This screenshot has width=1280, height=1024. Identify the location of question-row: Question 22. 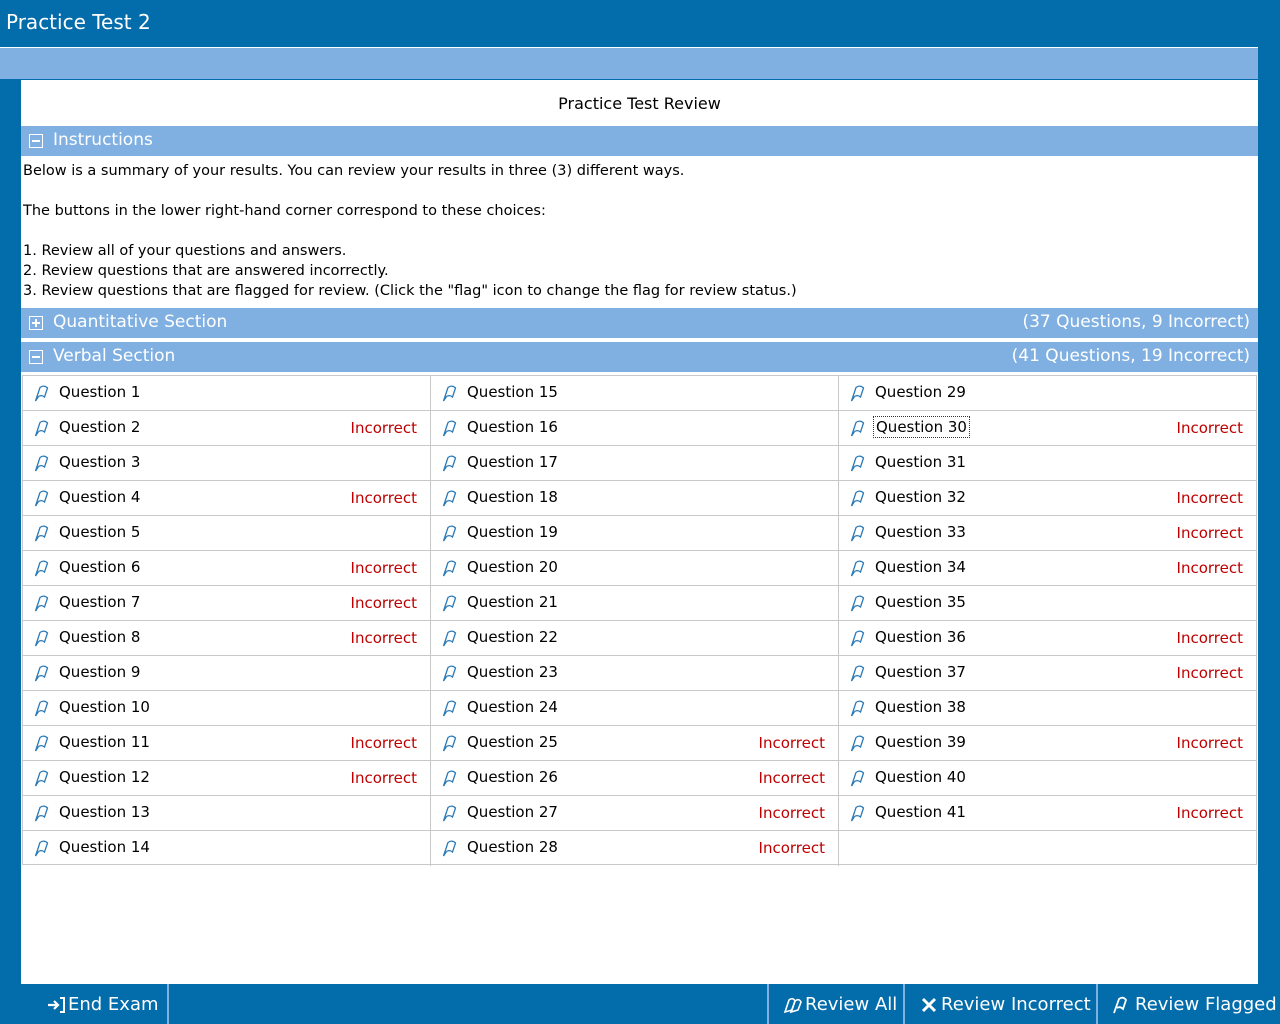
(635, 638).